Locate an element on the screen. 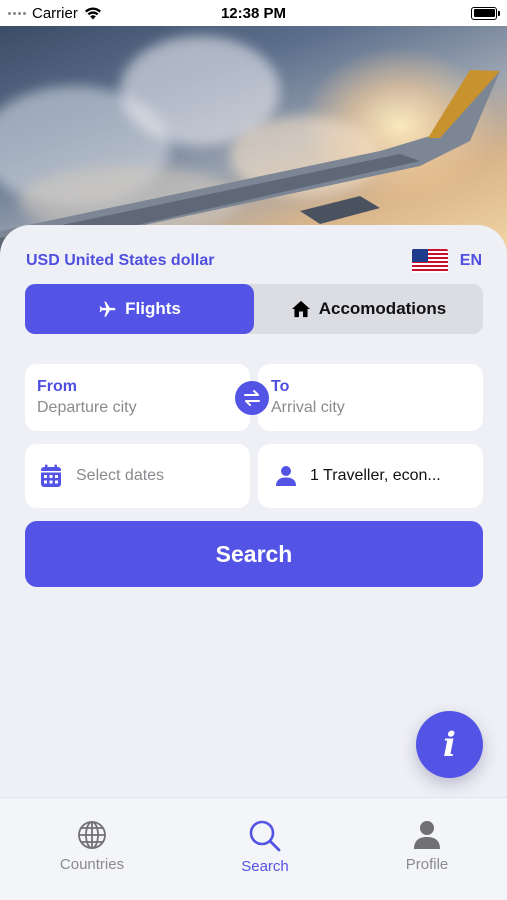 The width and height of the screenshot is (507, 900). search-icon is located at coordinates (265, 836).